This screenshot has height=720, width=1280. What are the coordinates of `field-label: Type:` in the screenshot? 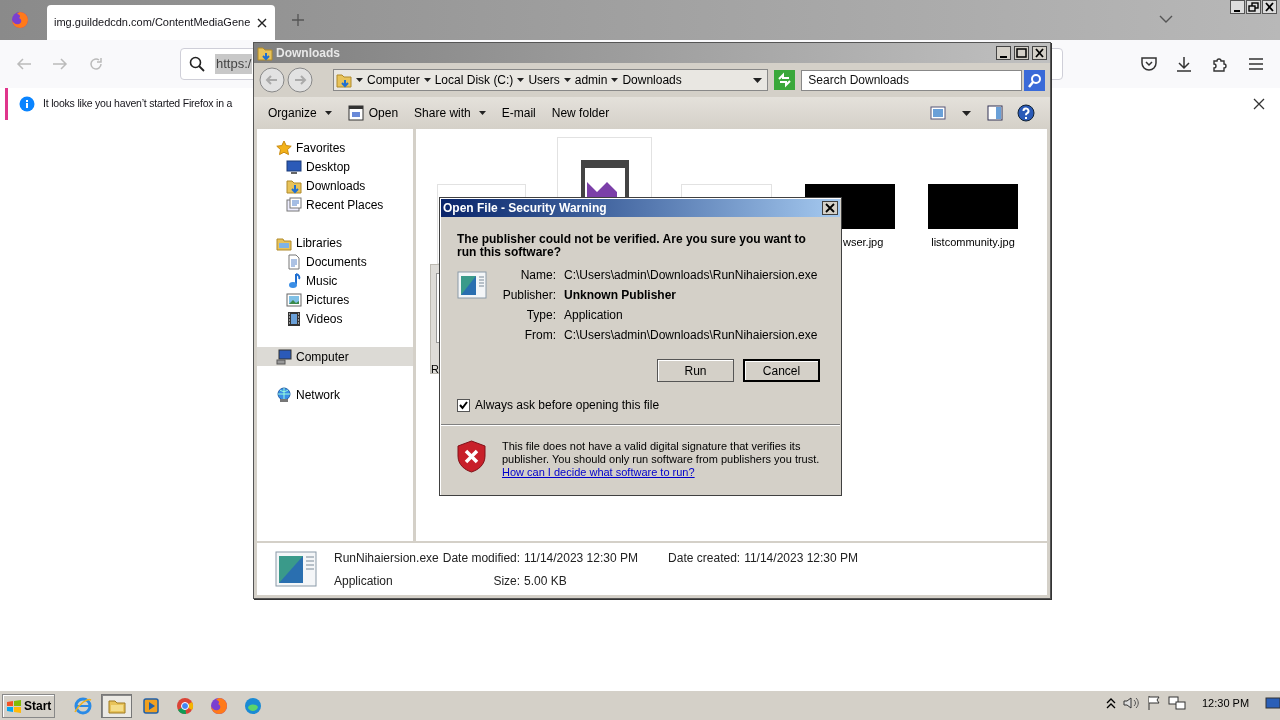 It's located at (540, 315).